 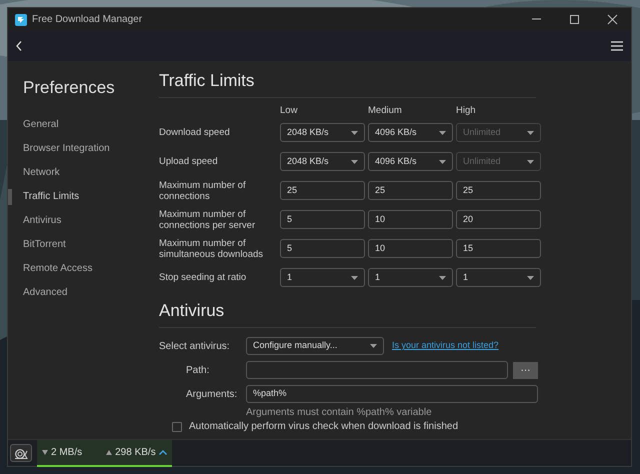 I want to click on close-icon, so click(x=612, y=19).